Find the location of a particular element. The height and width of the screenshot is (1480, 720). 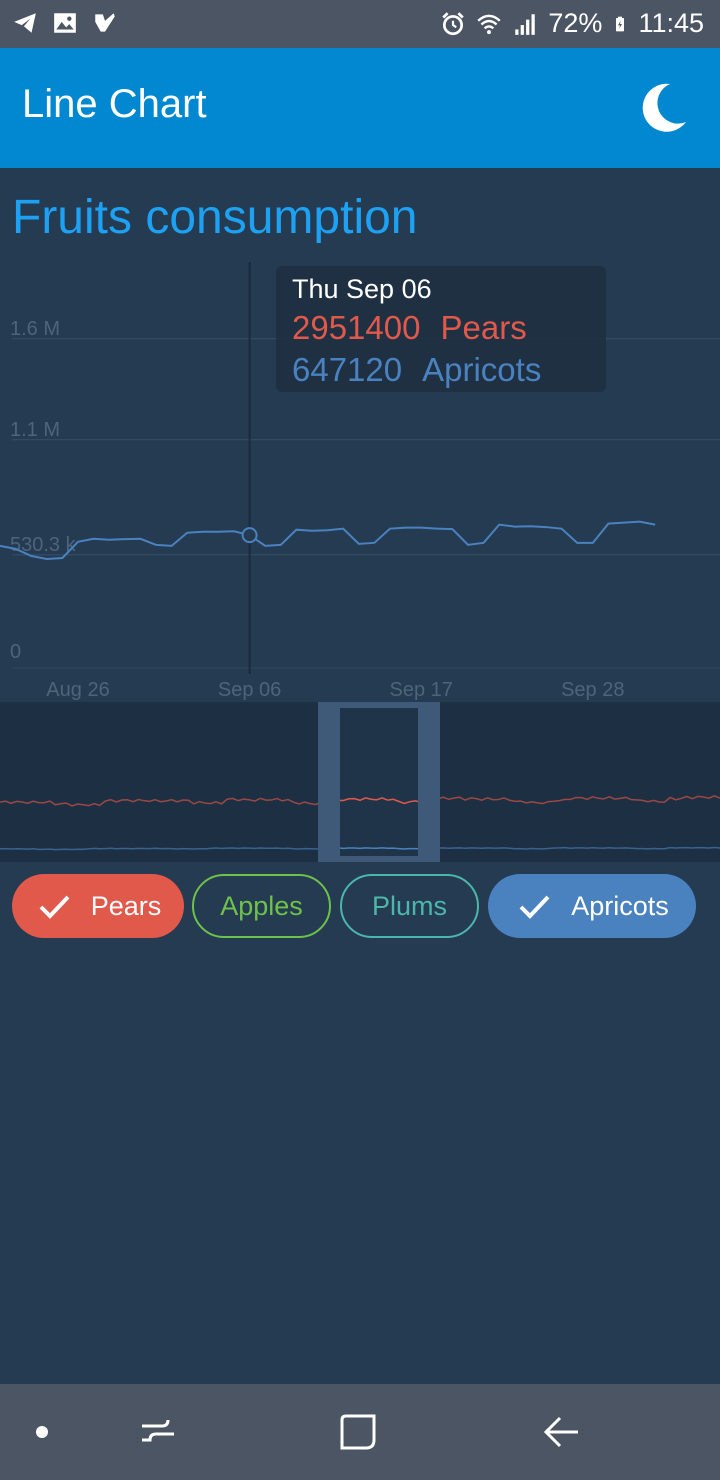

tooltip-name-apricots: Apricots is located at coordinates (482, 369).